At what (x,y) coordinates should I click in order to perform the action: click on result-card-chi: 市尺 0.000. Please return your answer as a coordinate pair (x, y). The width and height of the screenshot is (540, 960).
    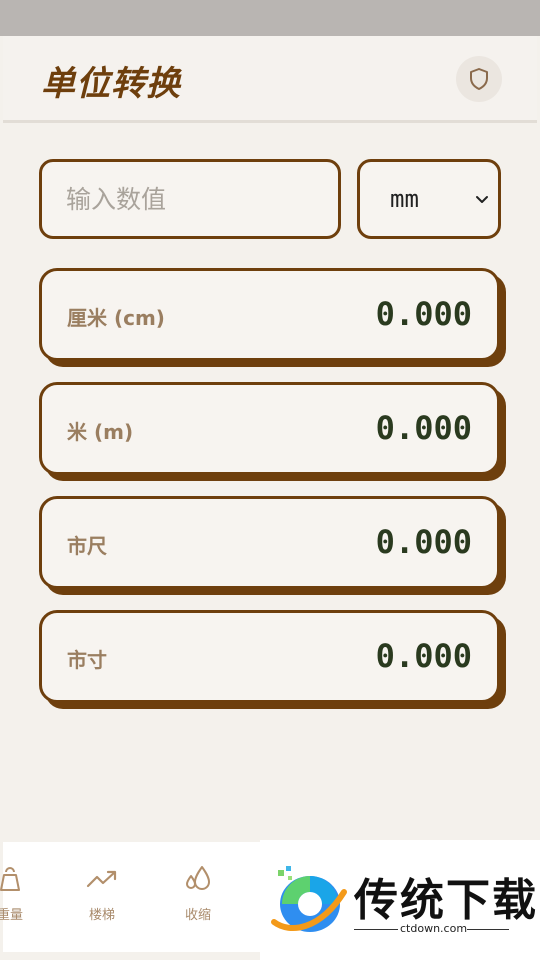
    Looking at the image, I should click on (269, 542).